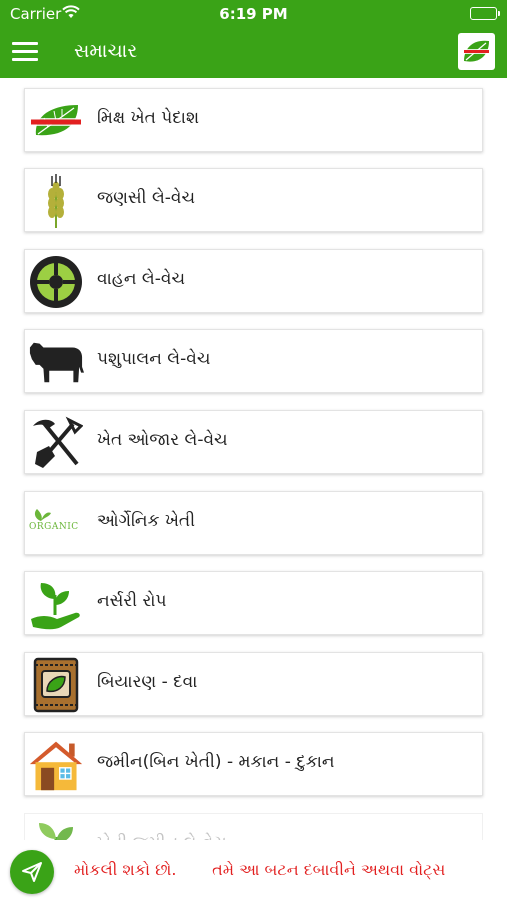 This screenshot has width=507, height=900. What do you see at coordinates (141, 279) in the screenshot?
I see `category-label: વાહન લે-વેચ` at bounding box center [141, 279].